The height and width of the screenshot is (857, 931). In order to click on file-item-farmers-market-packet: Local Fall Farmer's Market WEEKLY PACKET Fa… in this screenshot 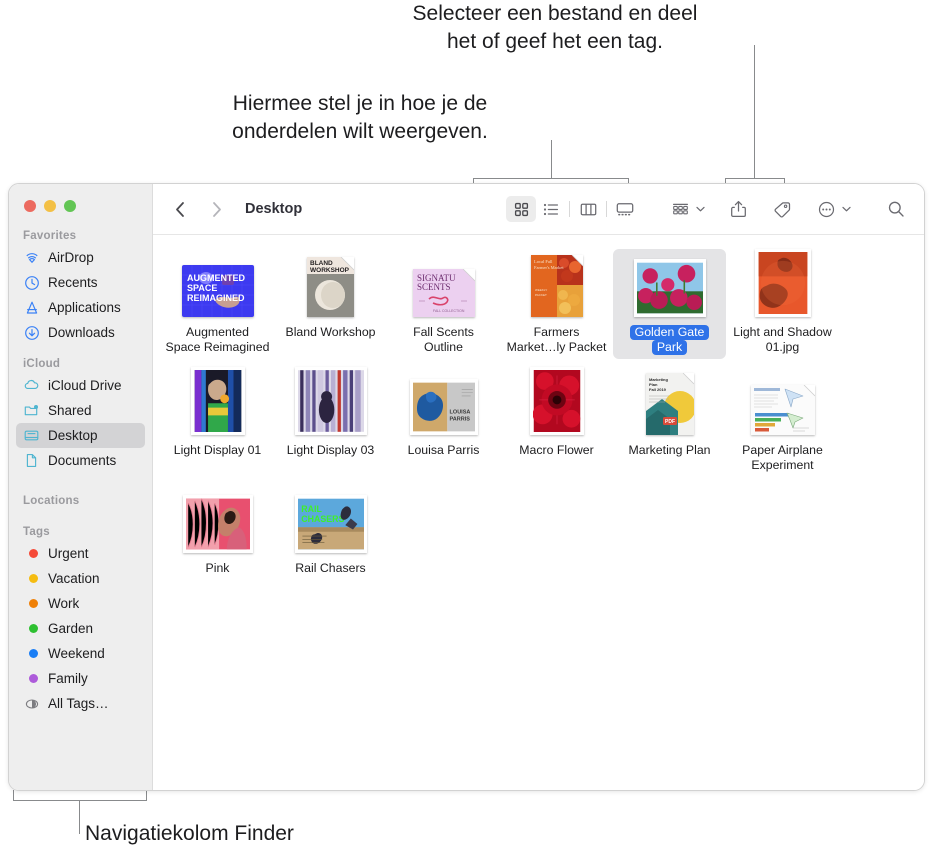, I will do `click(556, 304)`.